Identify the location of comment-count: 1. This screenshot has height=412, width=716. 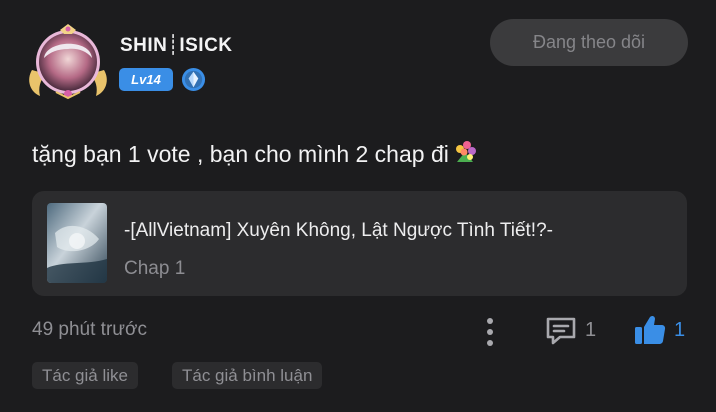
(591, 330).